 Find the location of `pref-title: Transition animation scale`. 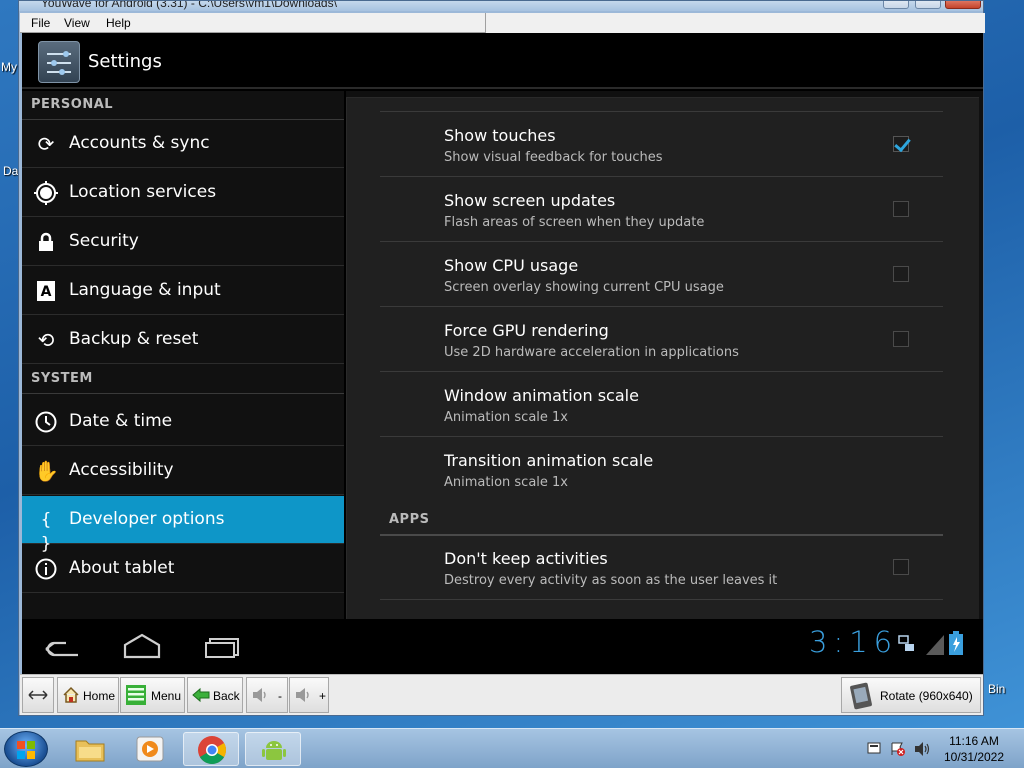

pref-title: Transition animation scale is located at coordinates (549, 460).